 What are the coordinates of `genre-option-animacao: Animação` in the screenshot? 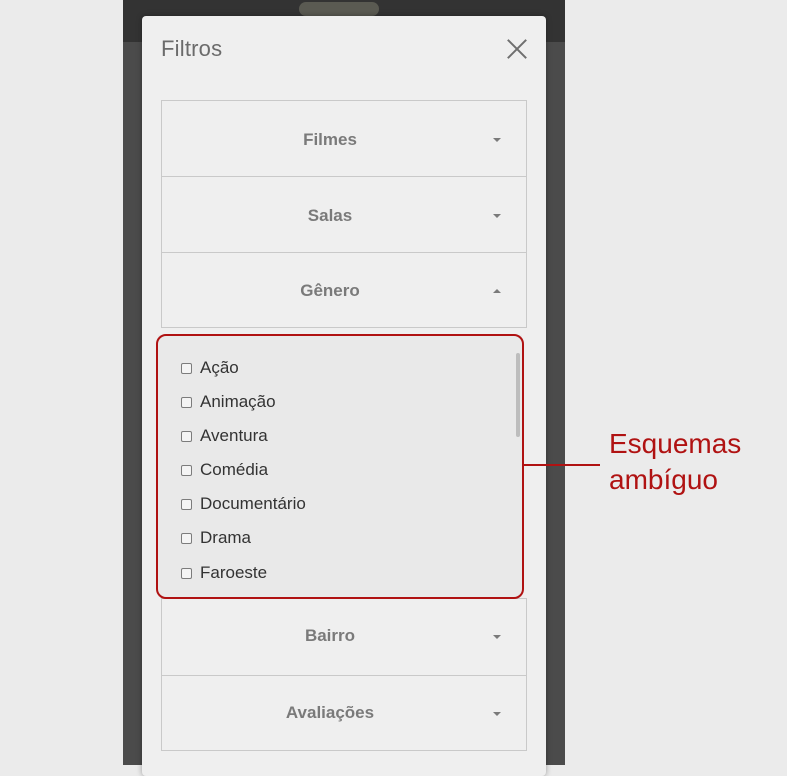 It's located at (228, 402).